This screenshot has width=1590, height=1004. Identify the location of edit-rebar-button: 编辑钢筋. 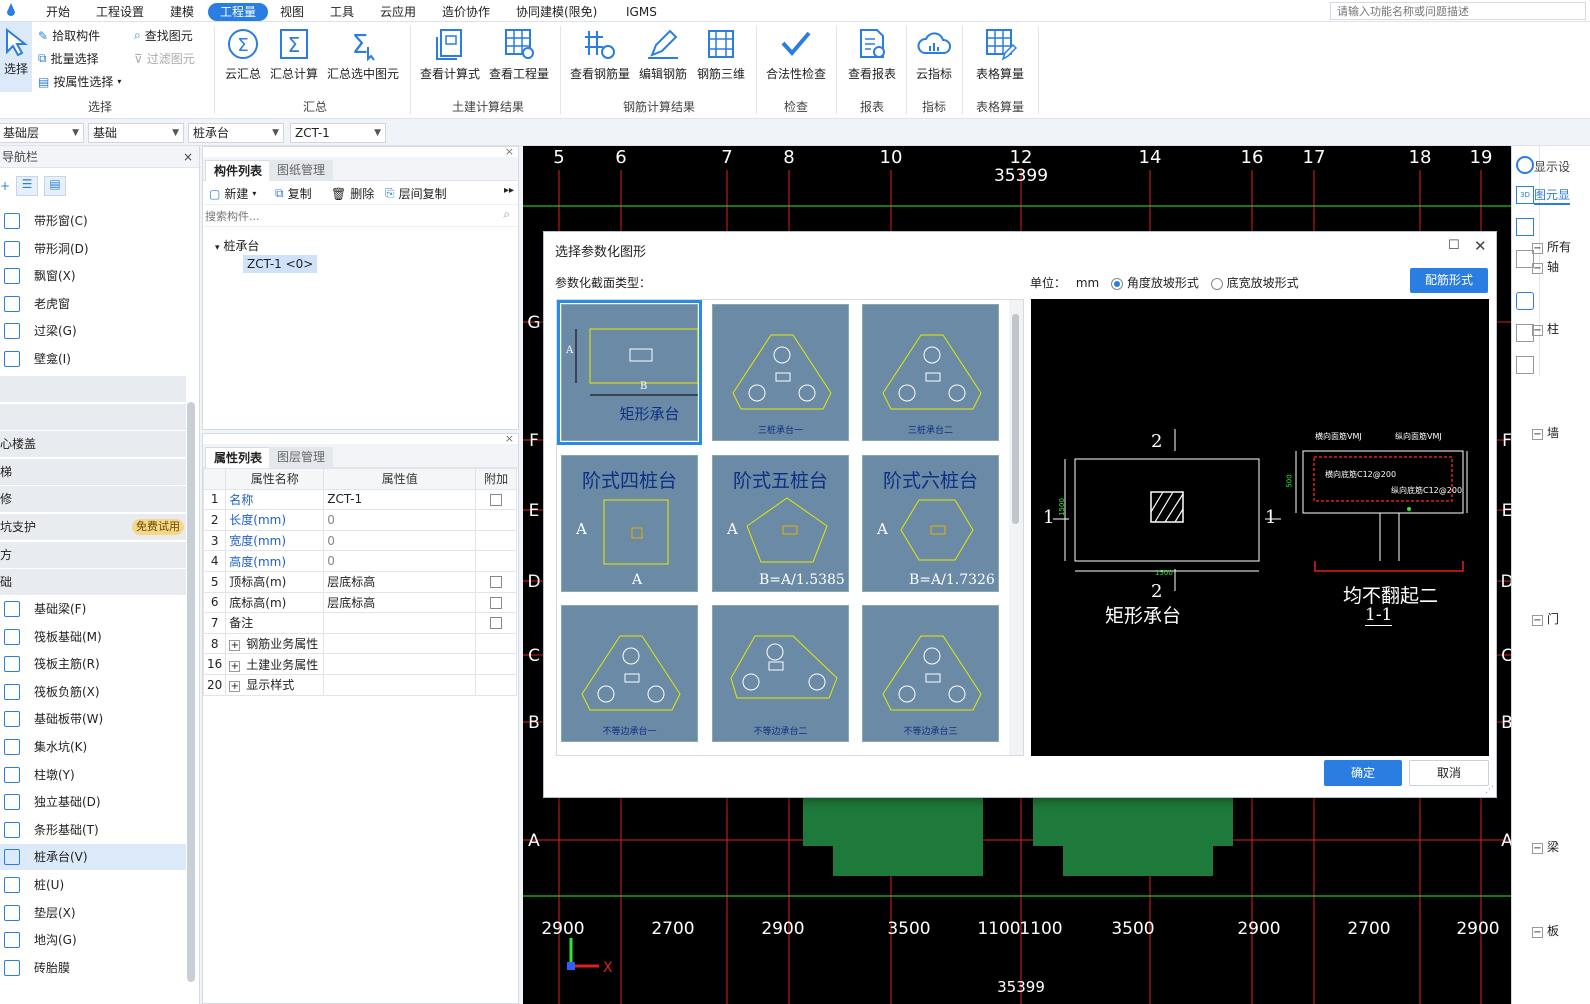
(663, 54).